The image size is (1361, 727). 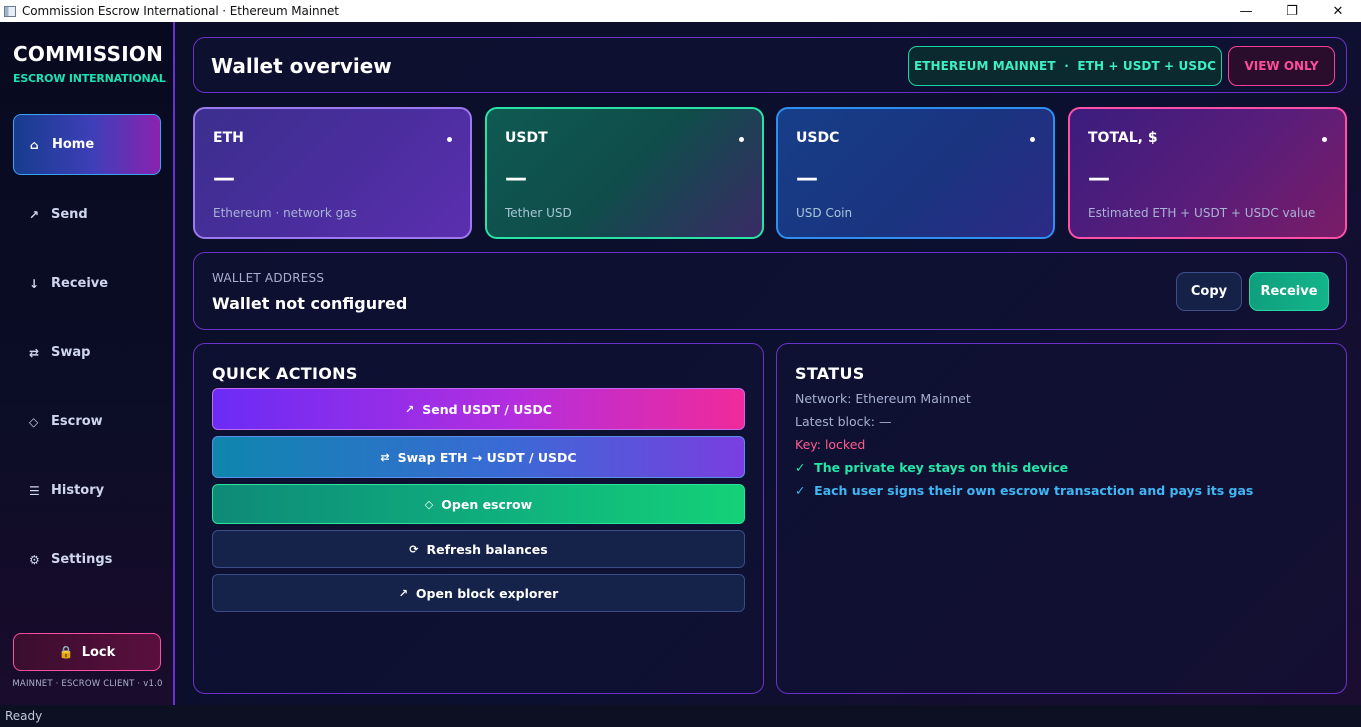 I want to click on brand: COMMISSION ESCROW INTERNATIONAL, so click(x=89, y=63).